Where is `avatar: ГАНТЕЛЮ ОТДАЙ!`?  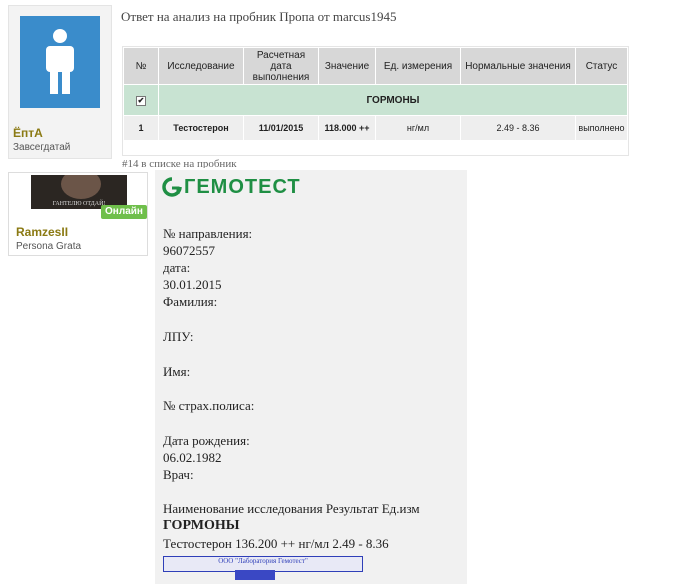
avatar: ГАНТЕЛЮ ОТДАЙ! is located at coordinates (79, 192).